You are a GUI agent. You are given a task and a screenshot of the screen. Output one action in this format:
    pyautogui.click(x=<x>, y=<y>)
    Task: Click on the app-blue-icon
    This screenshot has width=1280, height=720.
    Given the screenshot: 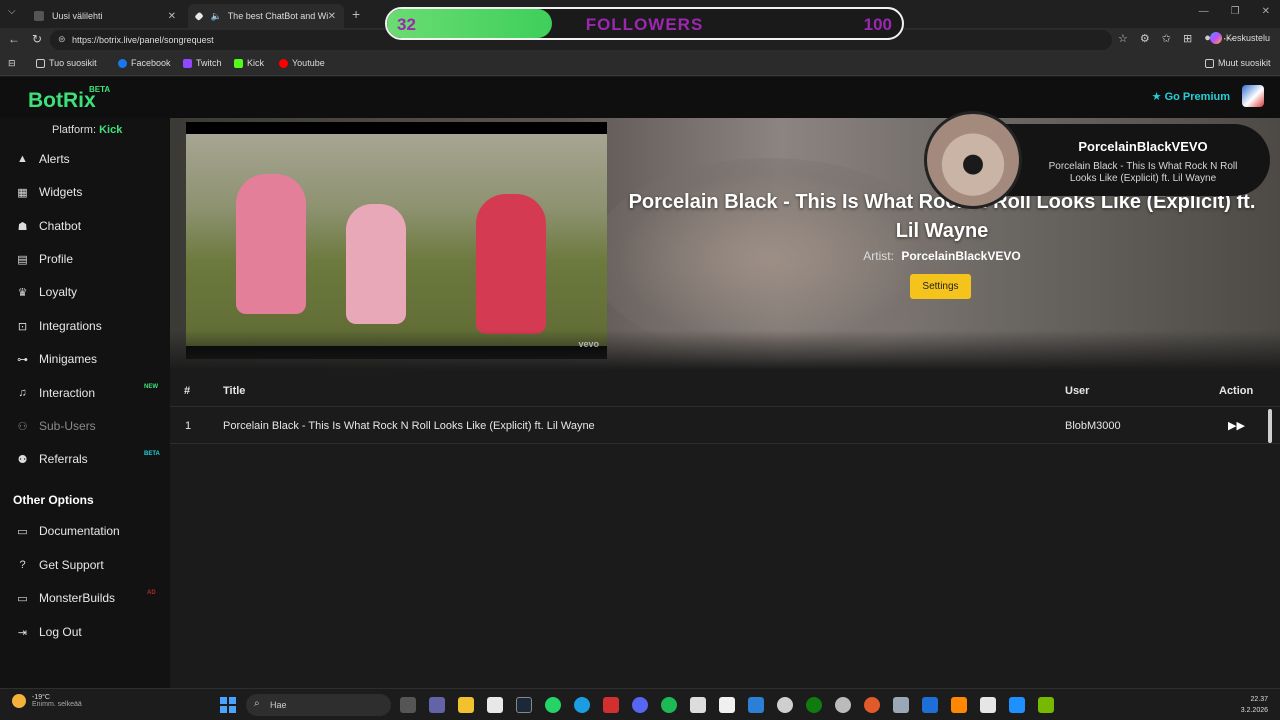 What is the action you would take?
    pyautogui.click(x=930, y=705)
    